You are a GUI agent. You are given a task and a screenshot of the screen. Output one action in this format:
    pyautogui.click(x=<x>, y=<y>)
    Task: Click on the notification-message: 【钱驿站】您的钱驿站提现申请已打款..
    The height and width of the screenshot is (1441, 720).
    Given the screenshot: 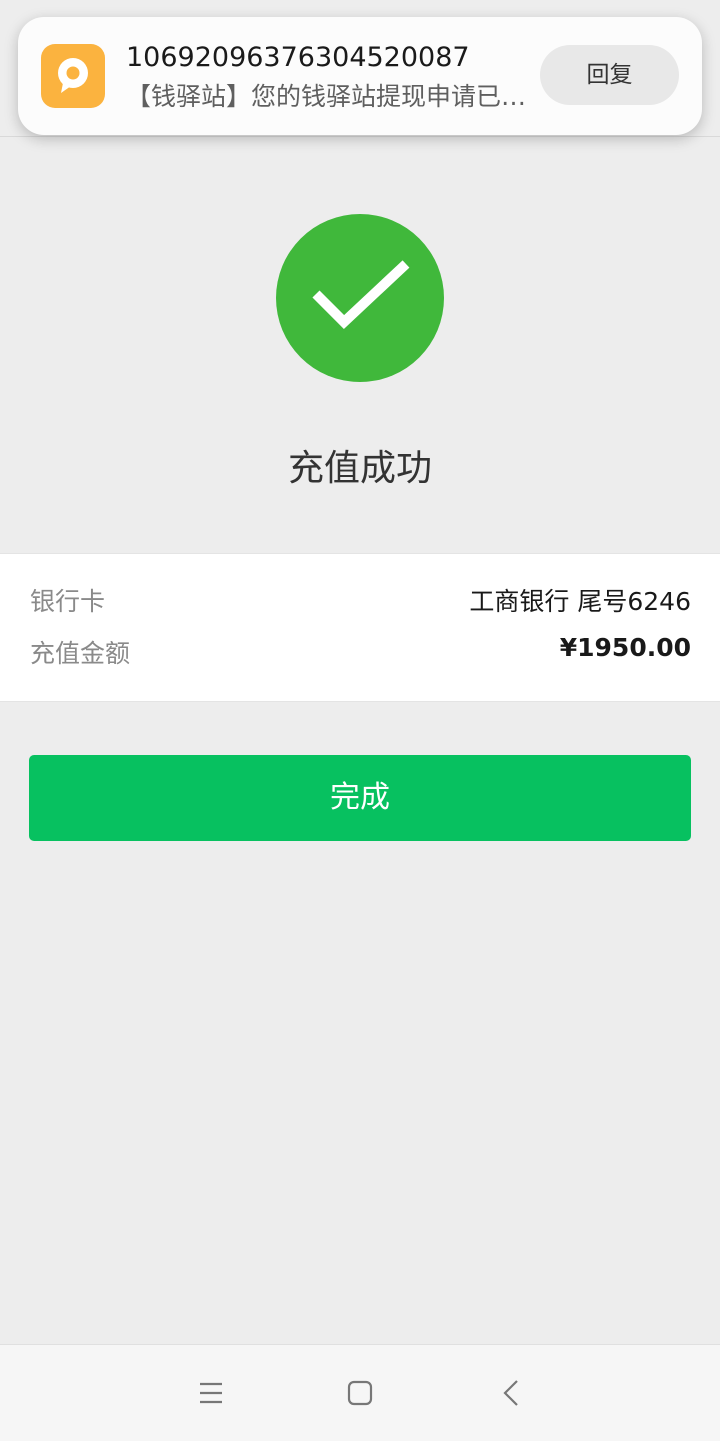 What is the action you would take?
    pyautogui.click(x=332, y=96)
    